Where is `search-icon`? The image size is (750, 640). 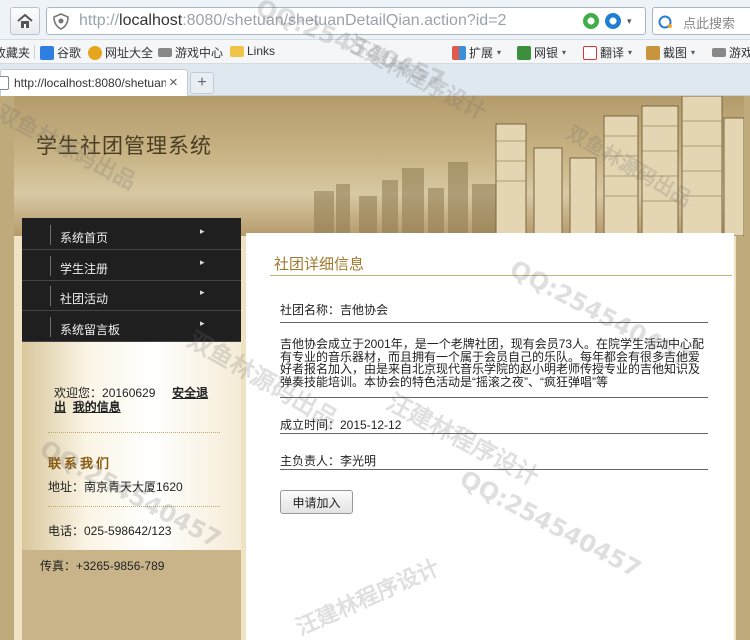 search-icon is located at coordinates (665, 22).